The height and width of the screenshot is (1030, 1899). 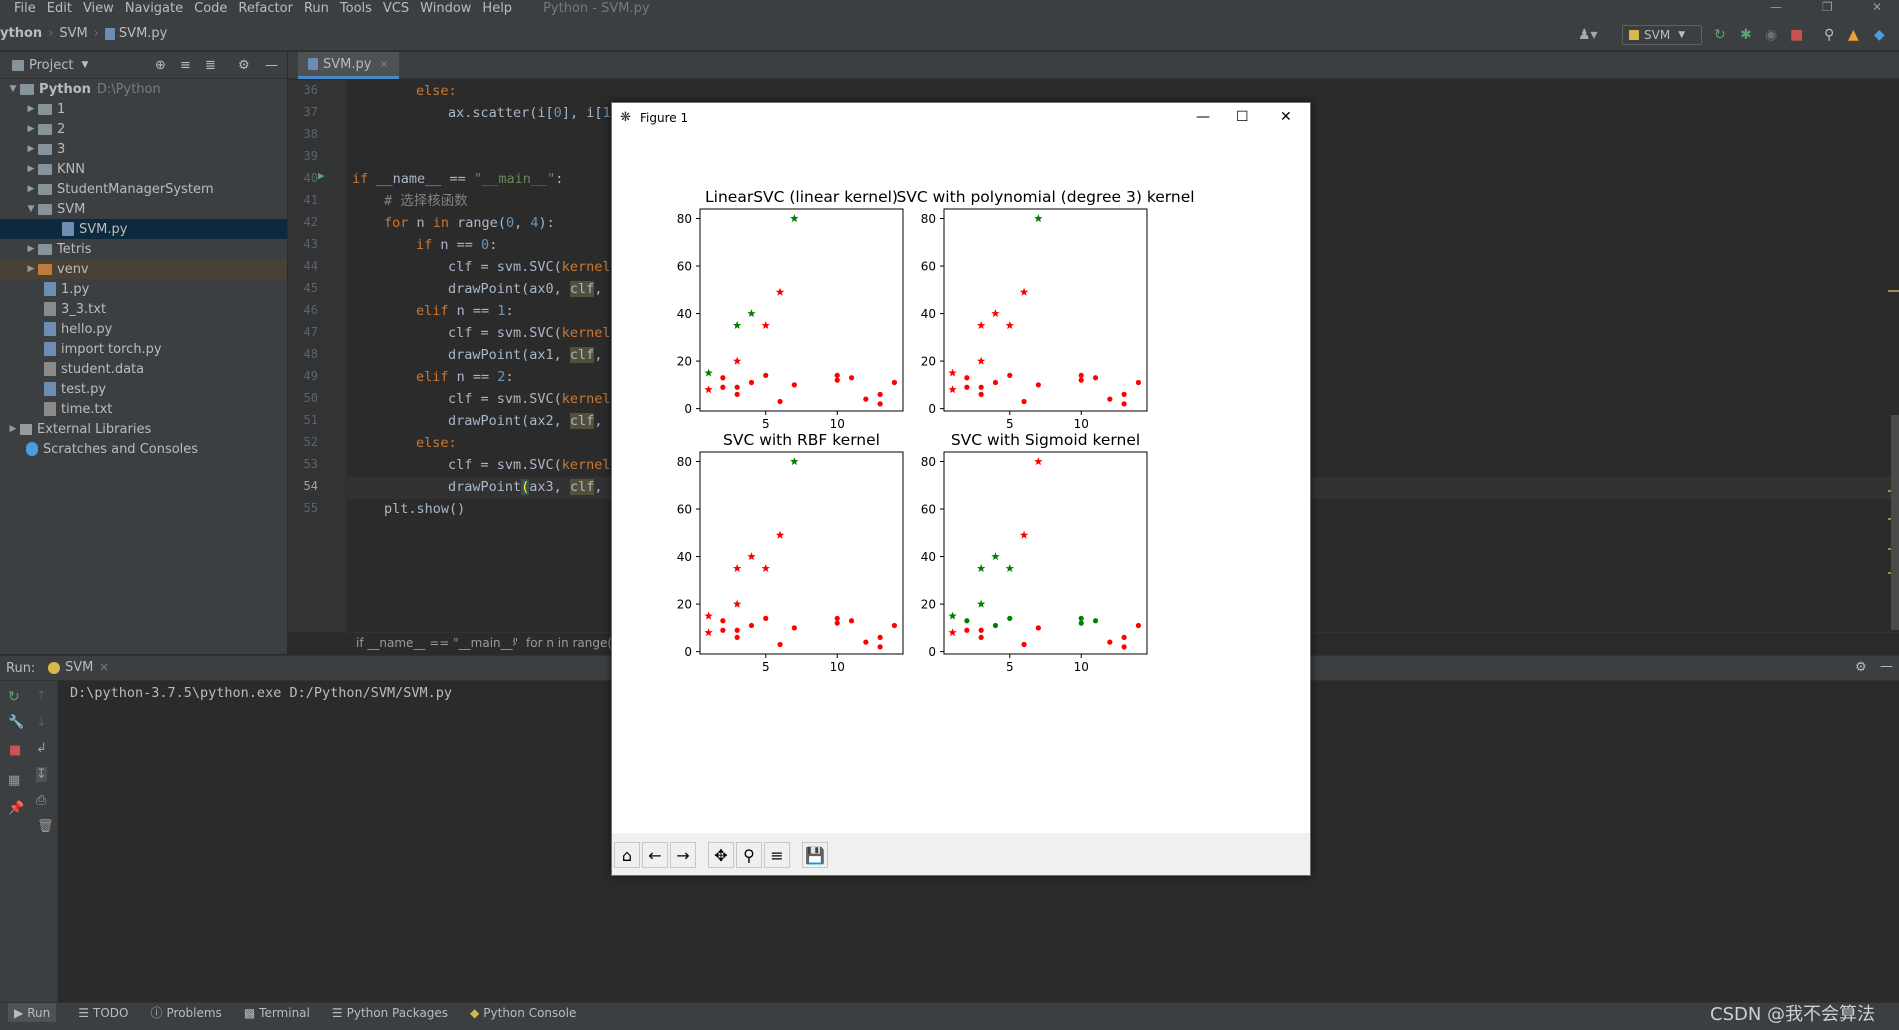 What do you see at coordinates (154, 8) in the screenshot?
I see `menu-navigate: Navigate` at bounding box center [154, 8].